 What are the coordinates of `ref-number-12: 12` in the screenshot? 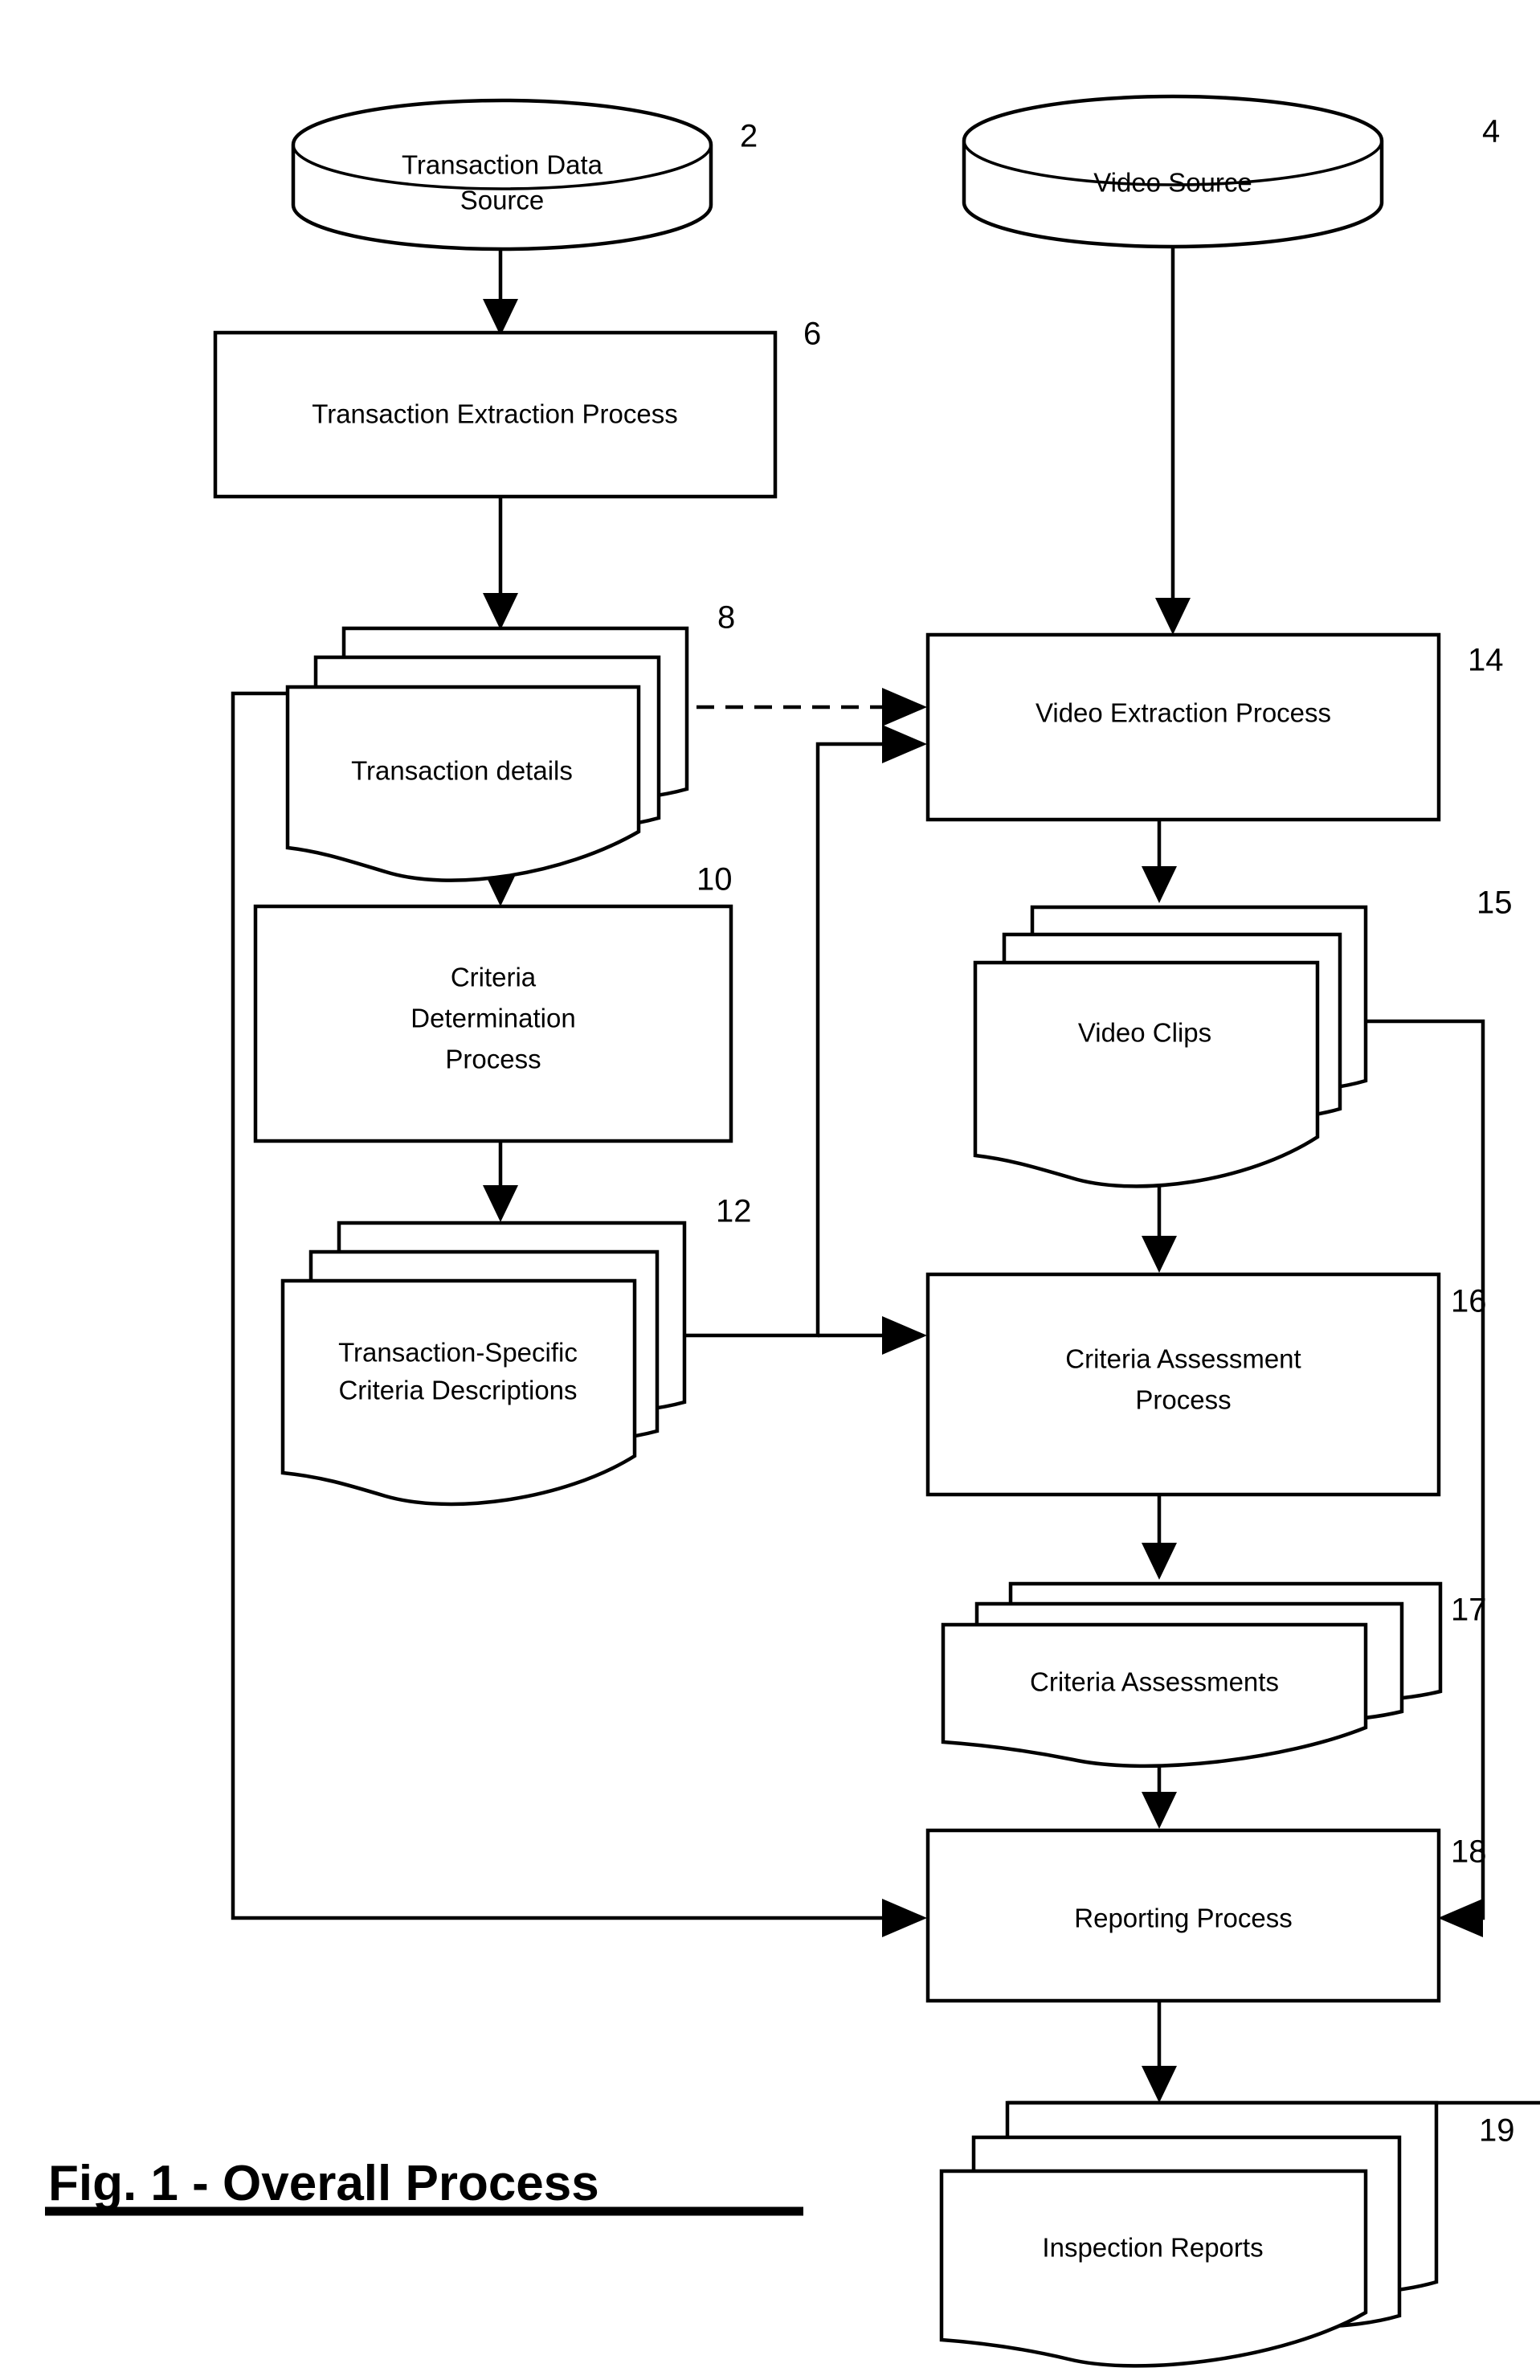 It's located at (734, 1211).